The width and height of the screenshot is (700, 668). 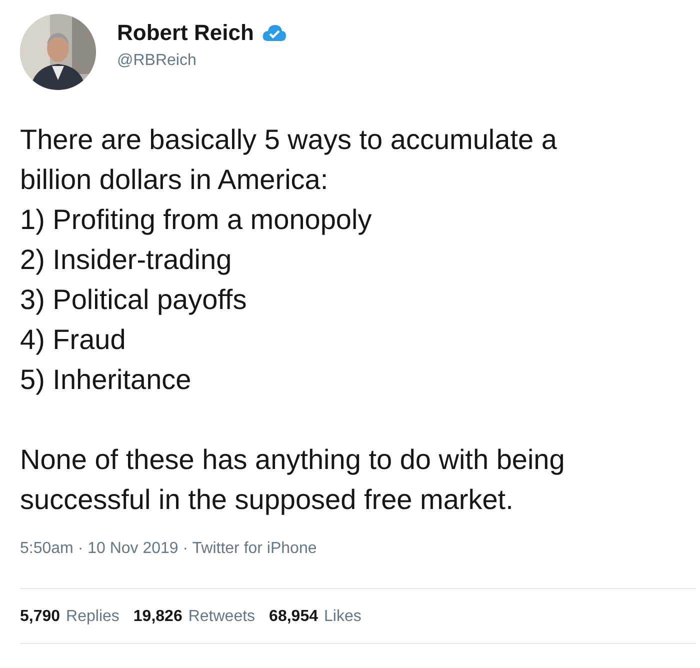 I want to click on list-item: 1) Profiting from a monopoly, so click(x=196, y=220).